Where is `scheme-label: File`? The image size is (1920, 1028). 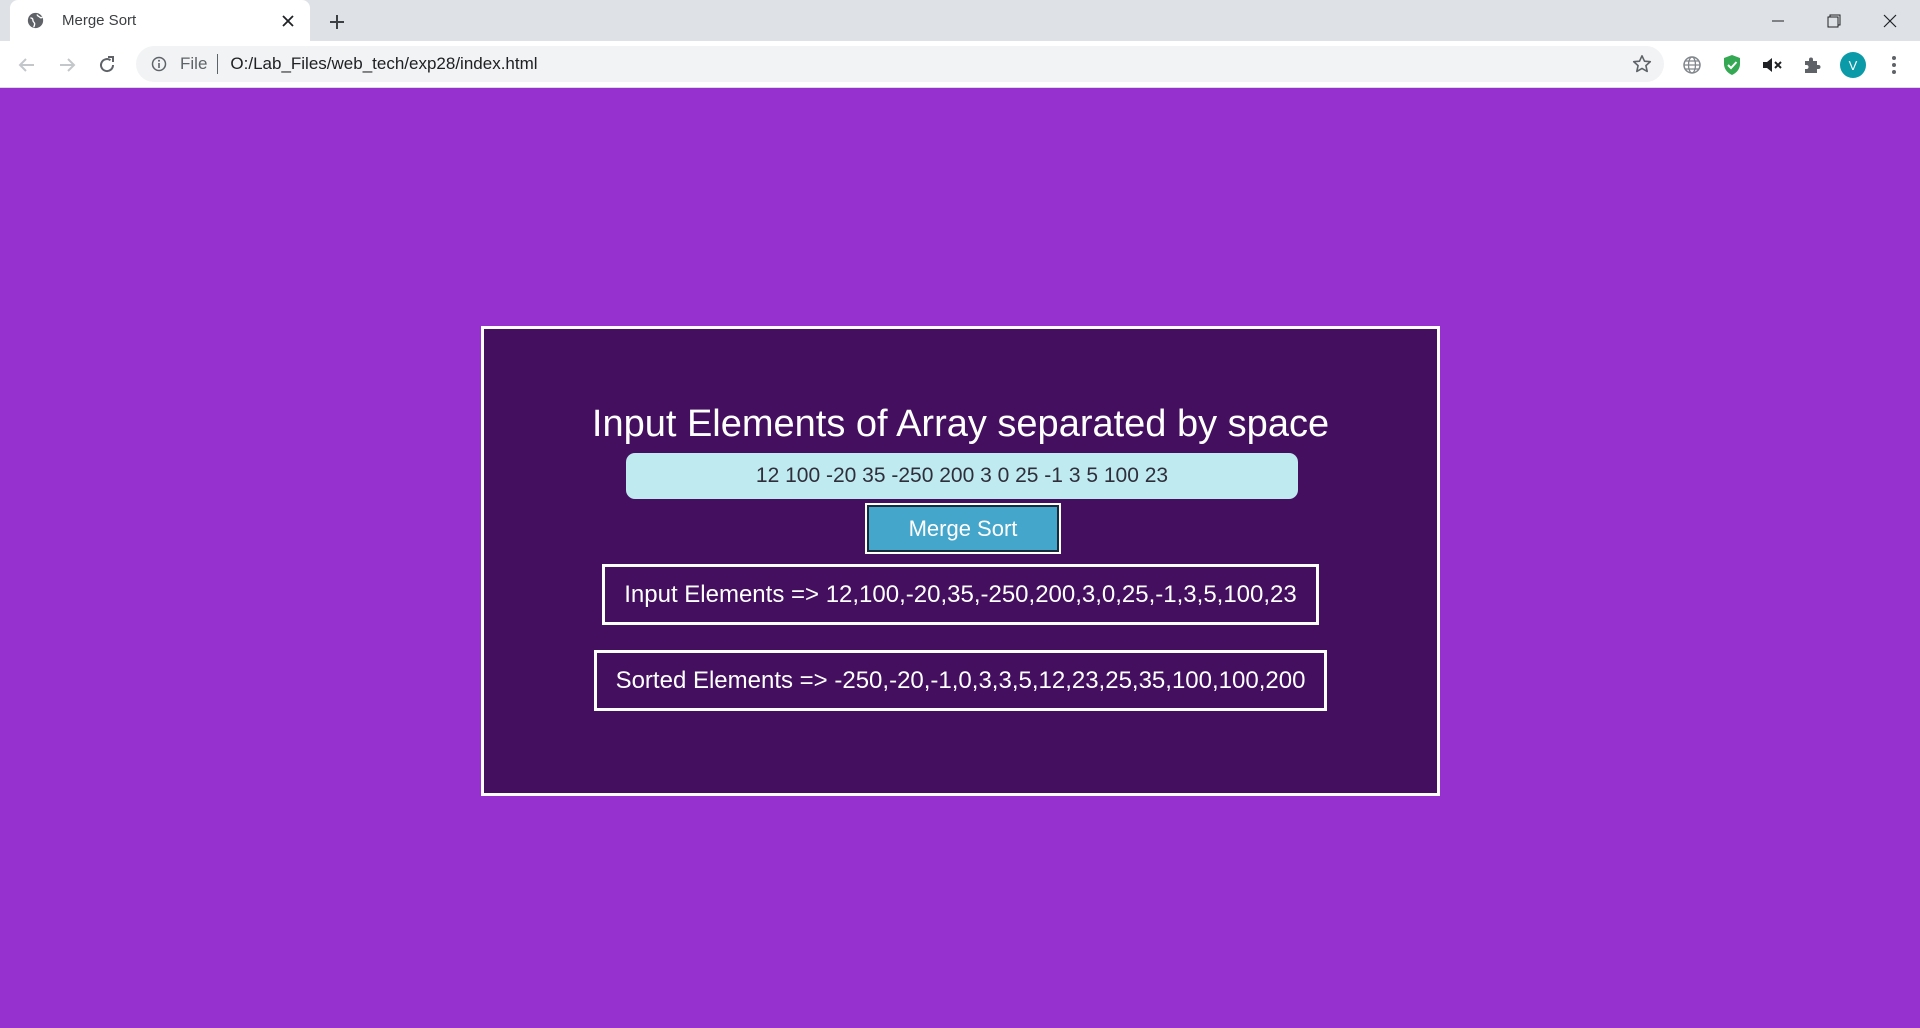 scheme-label: File is located at coordinates (194, 63).